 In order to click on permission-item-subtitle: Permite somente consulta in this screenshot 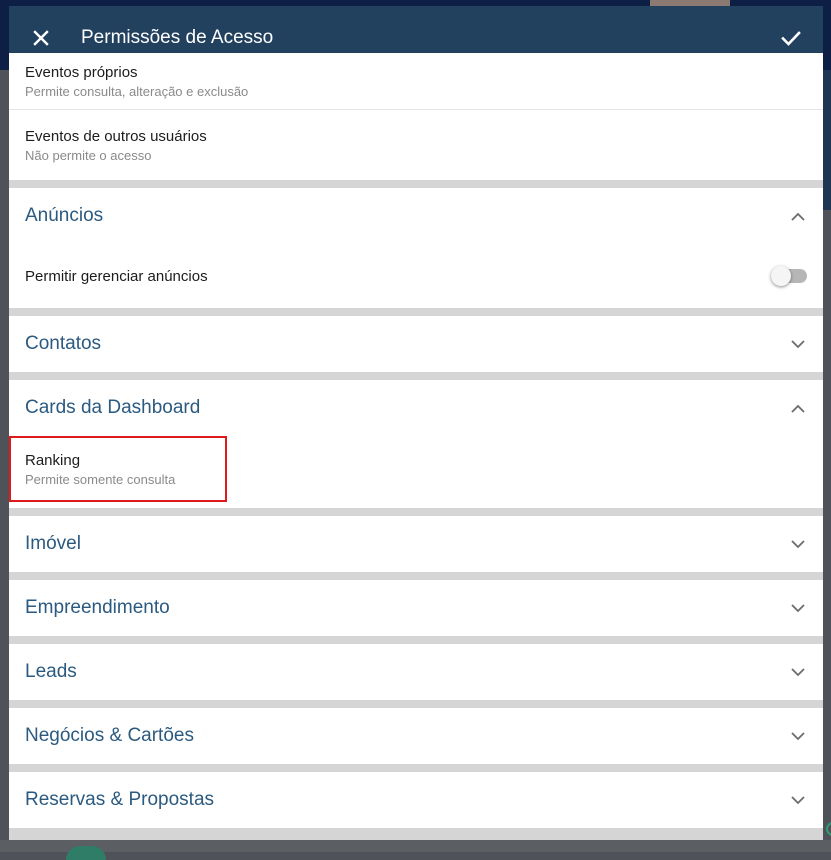, I will do `click(100, 479)`.